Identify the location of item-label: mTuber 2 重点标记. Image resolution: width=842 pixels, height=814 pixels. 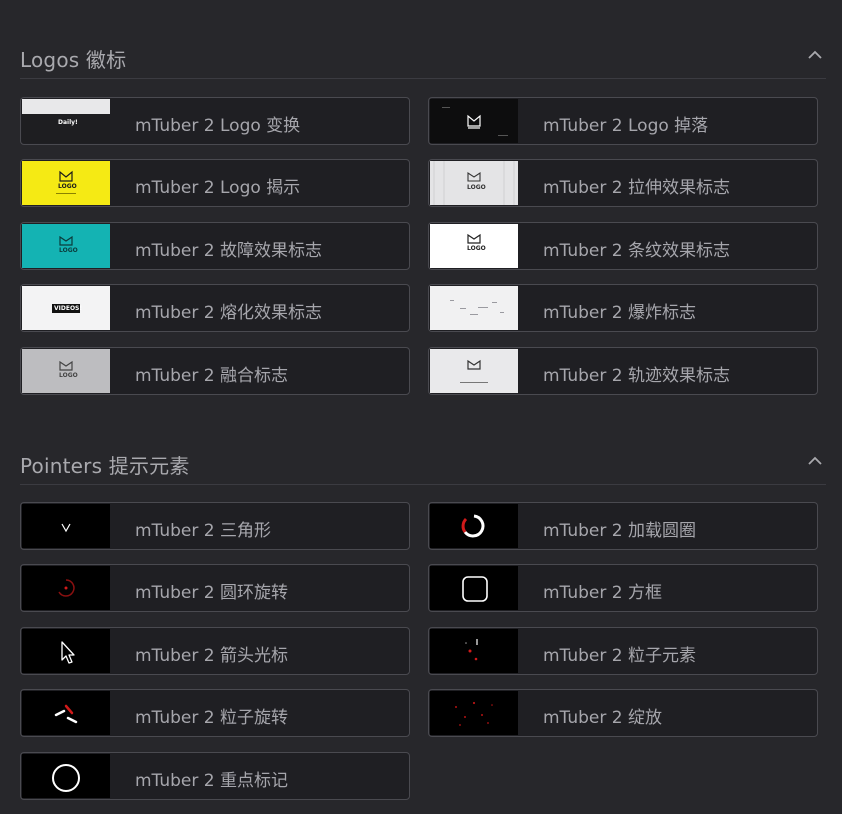
(211, 781).